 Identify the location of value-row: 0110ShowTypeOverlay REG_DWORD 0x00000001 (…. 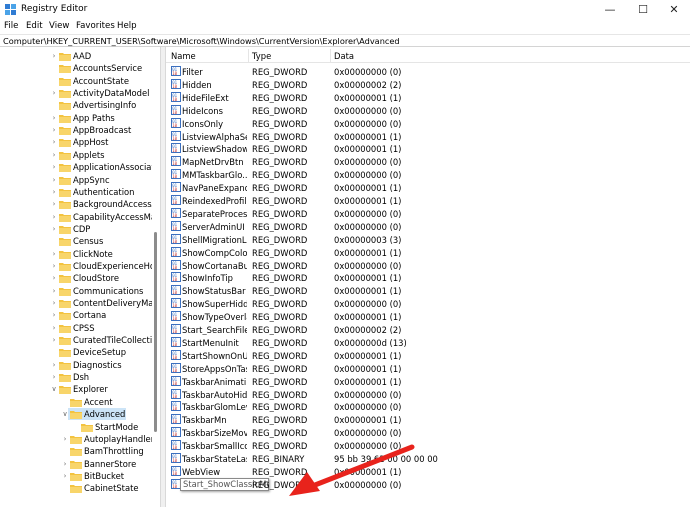
(428, 316).